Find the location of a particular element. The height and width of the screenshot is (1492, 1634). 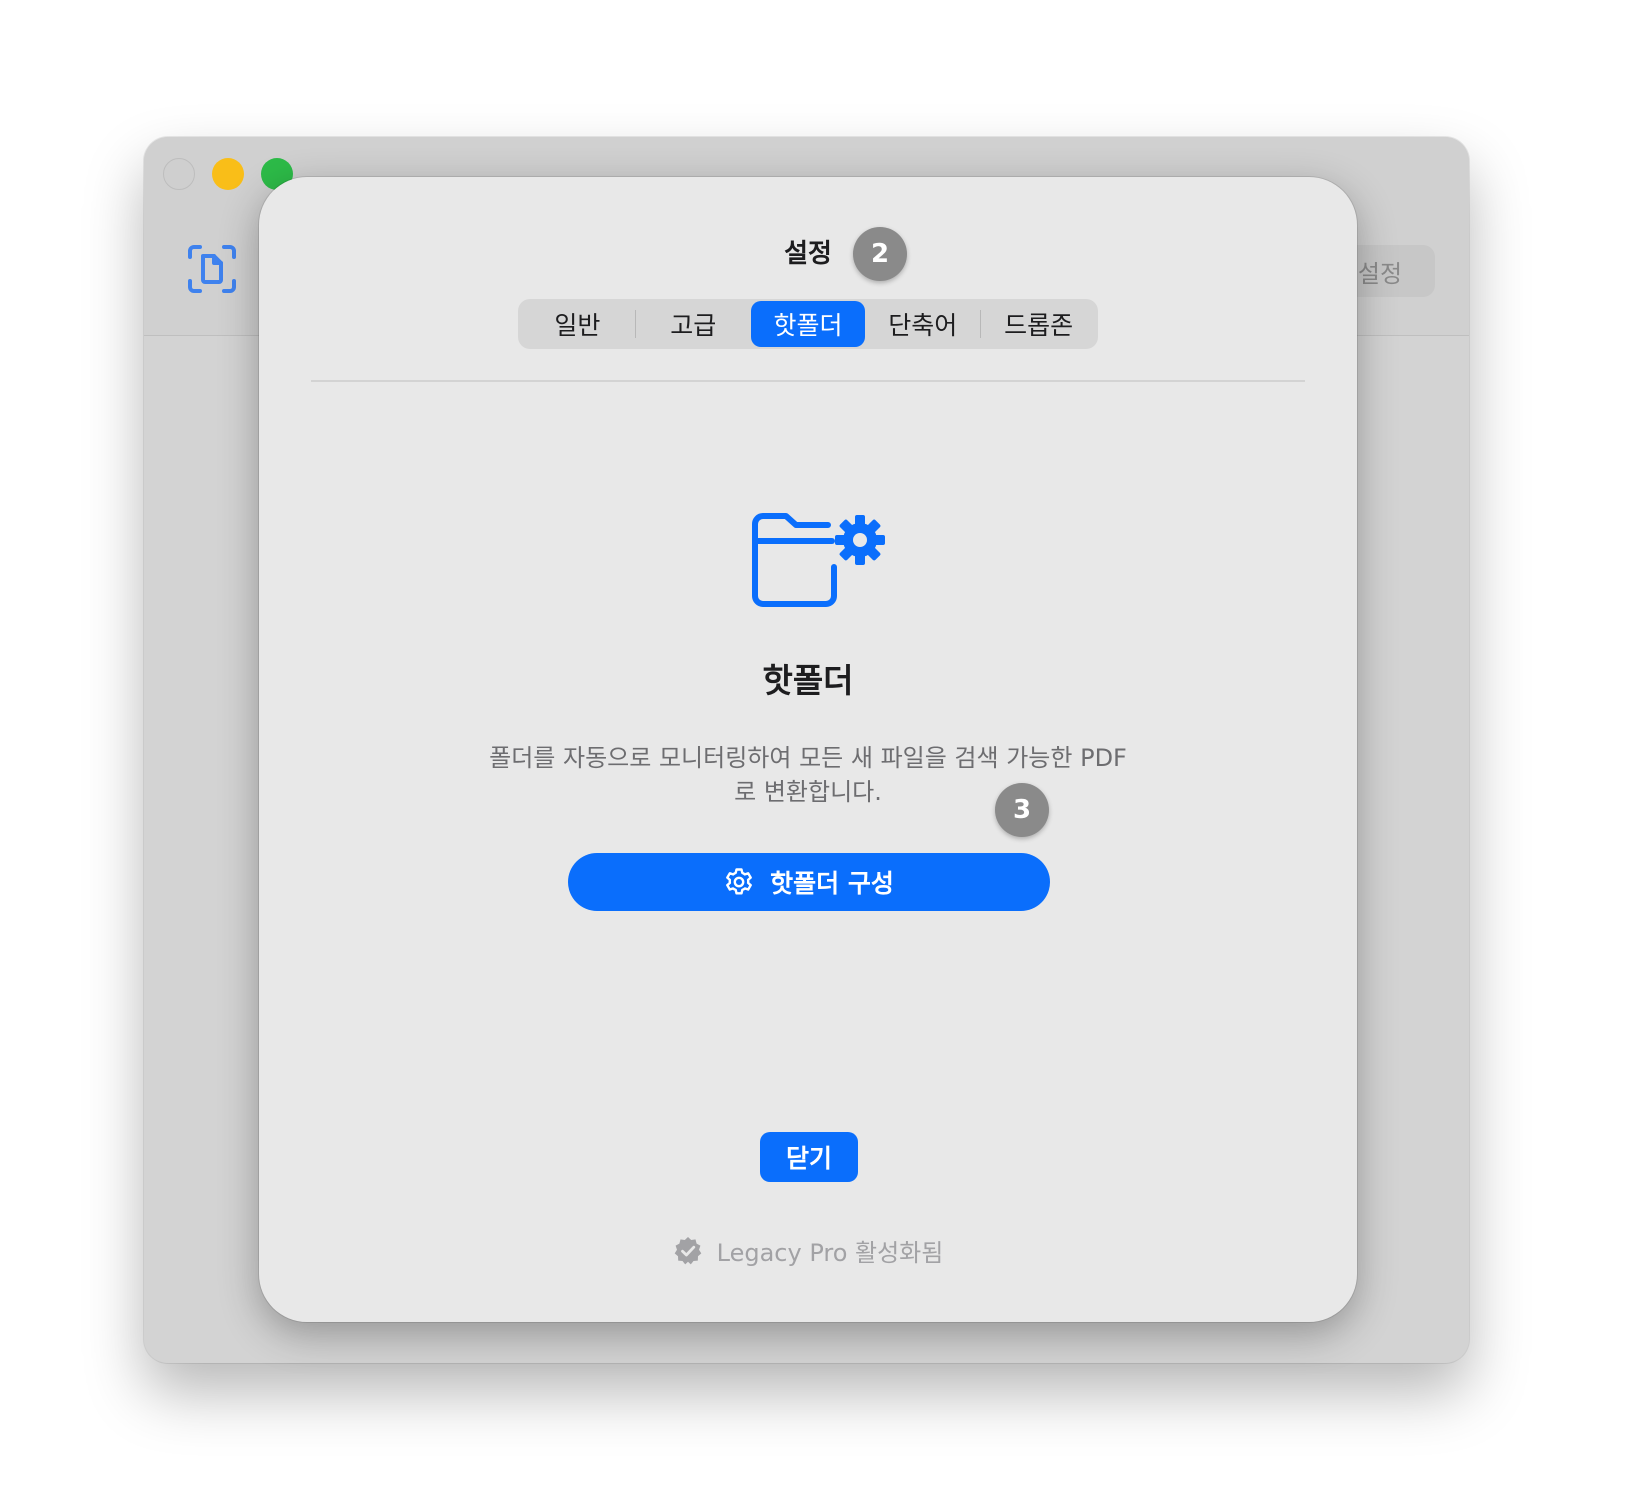

step-badge: 2 is located at coordinates (880, 254).